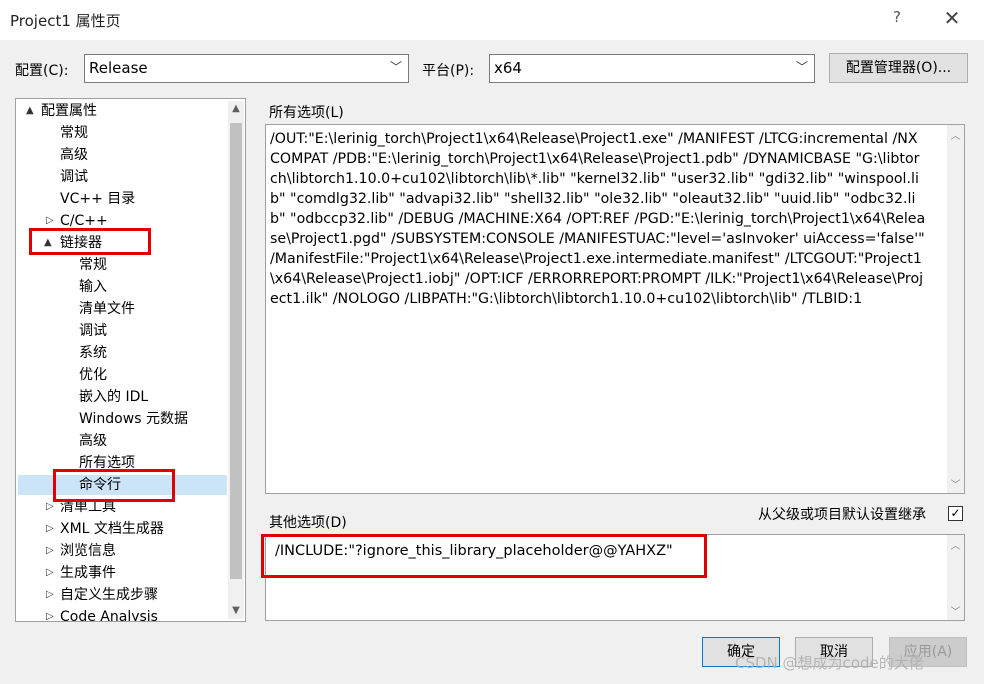 The height and width of the screenshot is (684, 984). Describe the element at coordinates (93, 331) in the screenshot. I see `tree-item-linker-debugging: 调试` at that location.